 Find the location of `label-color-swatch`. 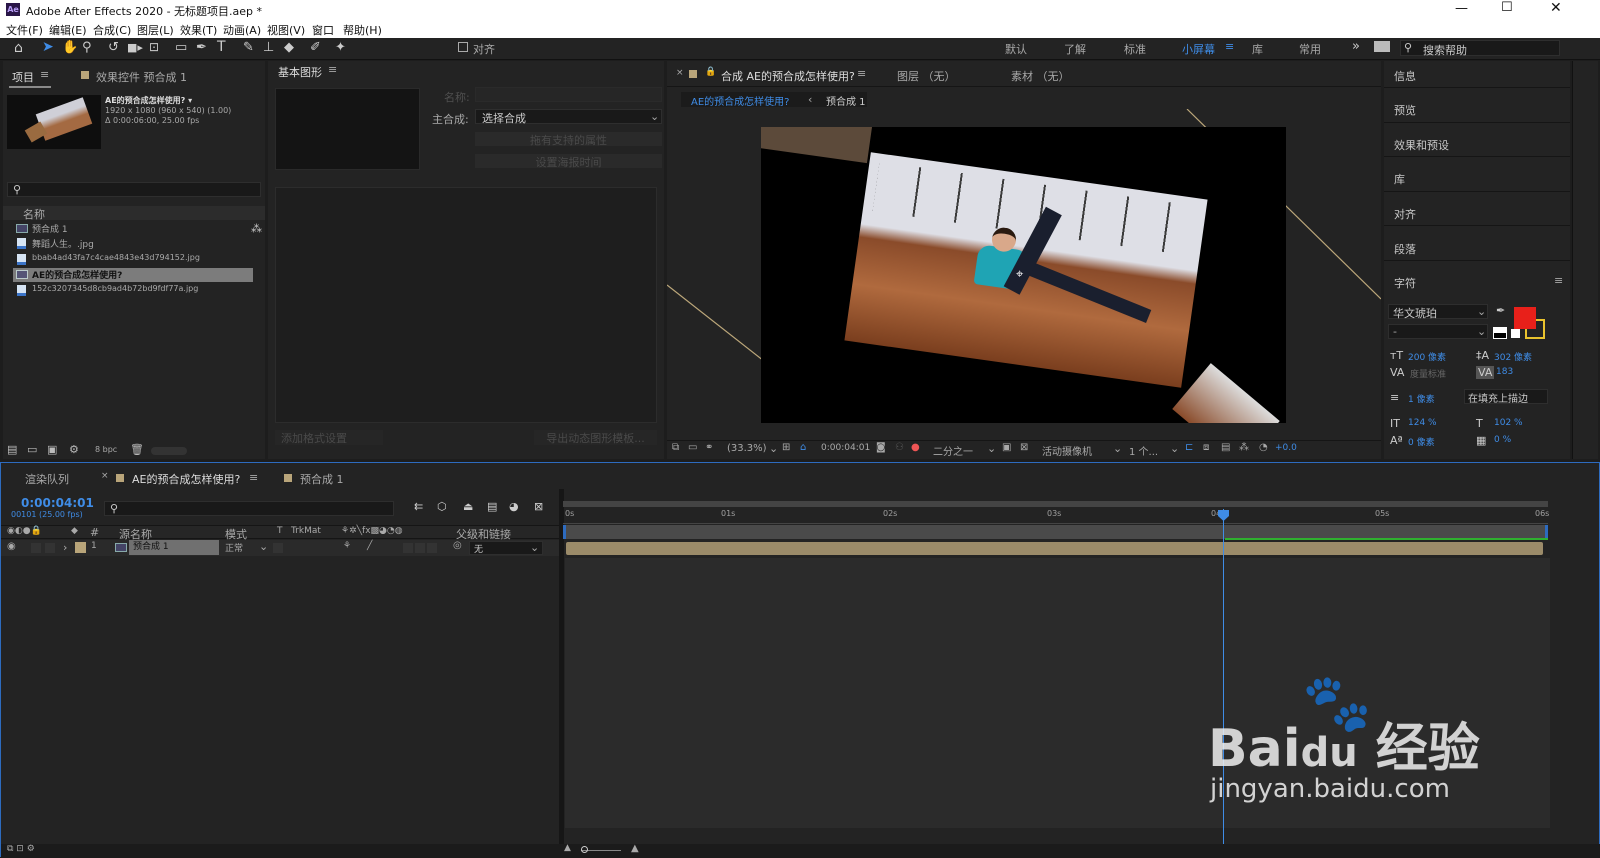

label-color-swatch is located at coordinates (80, 547).